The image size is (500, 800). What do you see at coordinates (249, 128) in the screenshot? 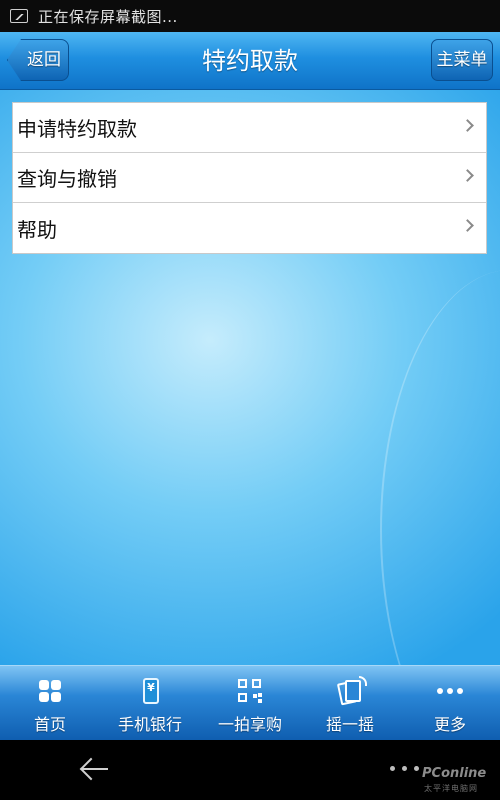
I see `menu-item-apply: 申请特约取款` at bounding box center [249, 128].